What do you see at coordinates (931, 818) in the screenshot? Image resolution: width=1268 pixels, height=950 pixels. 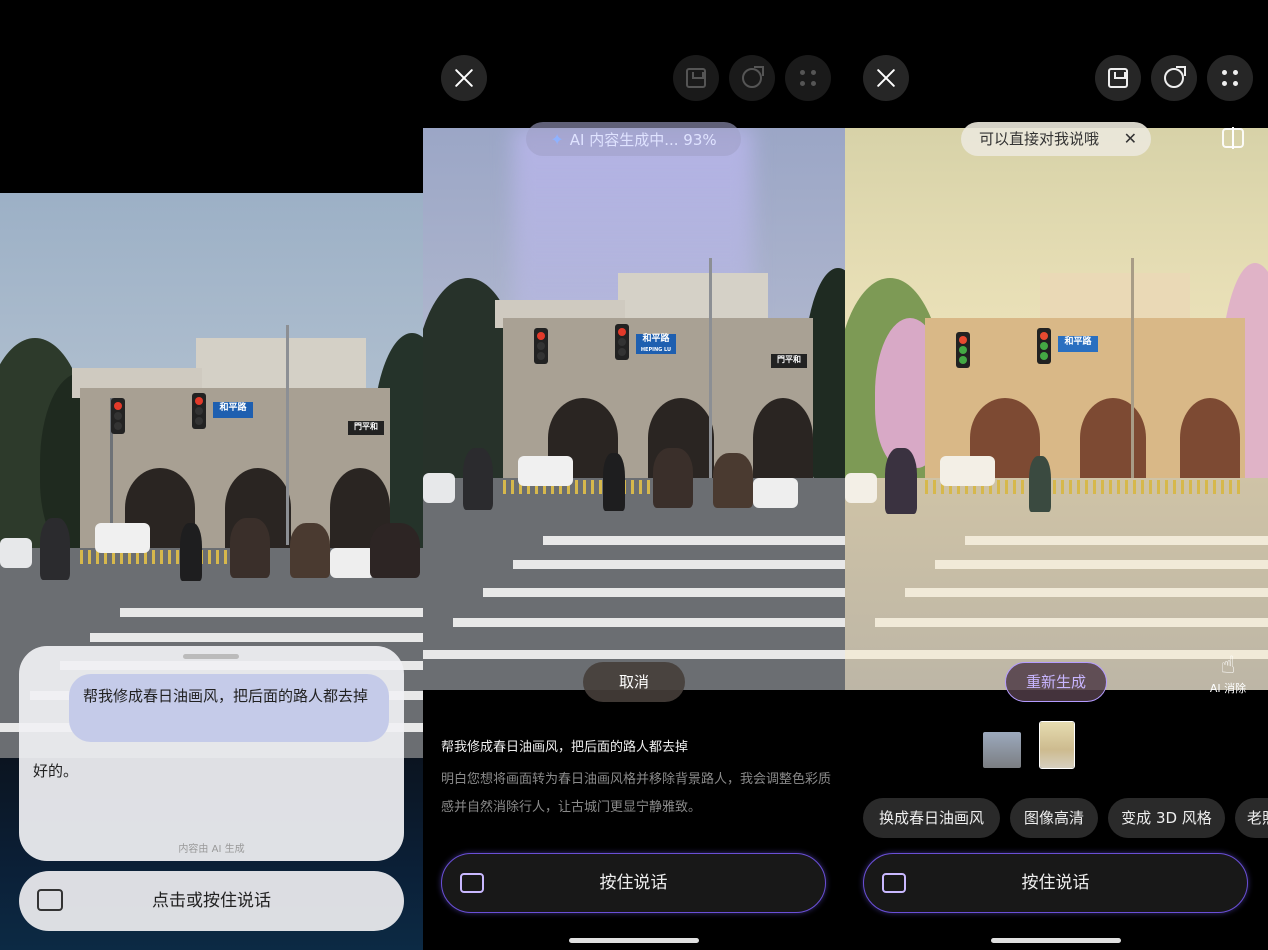 I see `chip-spring-oil: 换成春日油画风` at bounding box center [931, 818].